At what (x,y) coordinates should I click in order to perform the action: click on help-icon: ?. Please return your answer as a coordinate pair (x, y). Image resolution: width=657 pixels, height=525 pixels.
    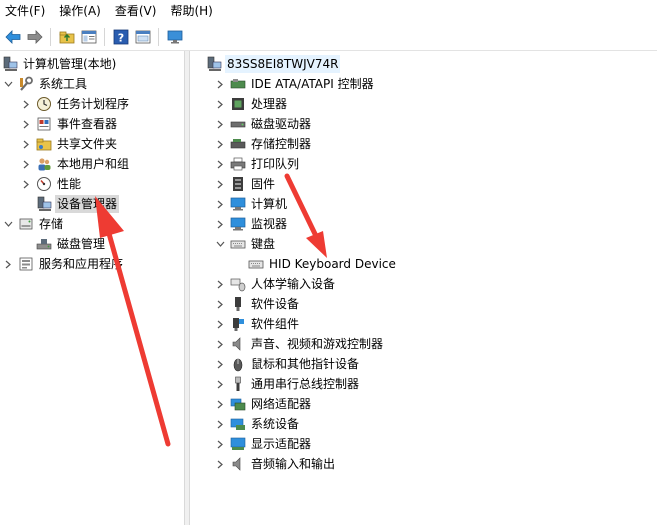
    Looking at the image, I should click on (121, 37).